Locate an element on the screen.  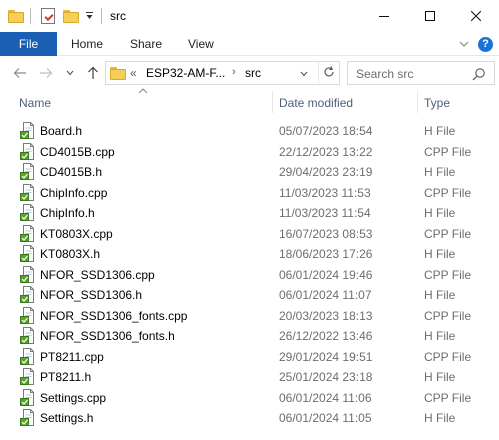
search-input: Search src is located at coordinates (421, 73).